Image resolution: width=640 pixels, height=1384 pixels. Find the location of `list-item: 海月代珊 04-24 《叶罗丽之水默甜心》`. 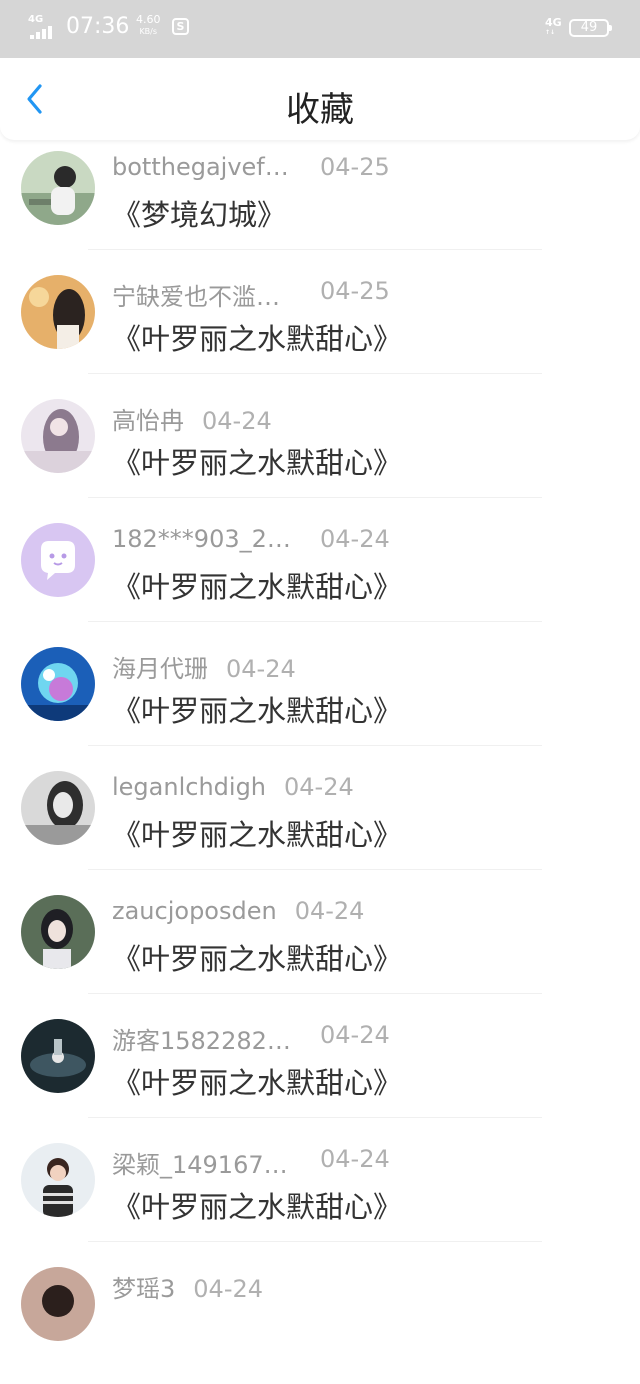

list-item: 海月代珊 04-24 《叶罗丽之水默甜心》 is located at coordinates (320, 702).